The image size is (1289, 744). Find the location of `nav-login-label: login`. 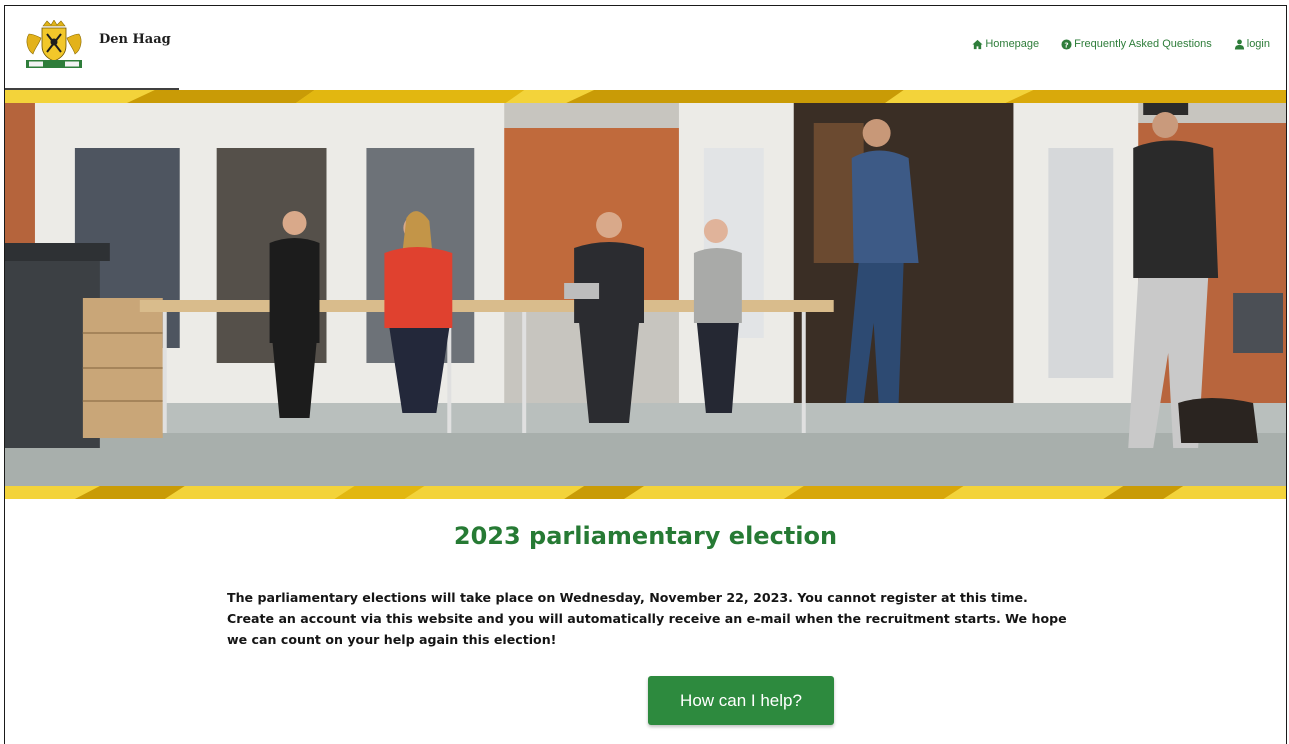

nav-login-label: login is located at coordinates (1258, 44).